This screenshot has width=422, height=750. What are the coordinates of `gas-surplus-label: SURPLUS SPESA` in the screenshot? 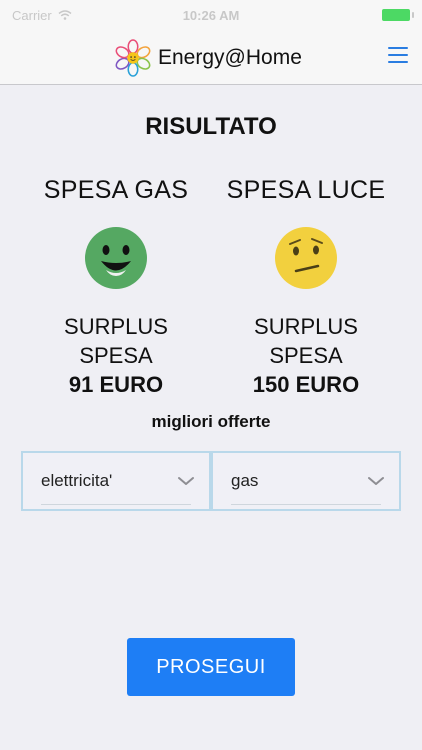 It's located at (116, 341).